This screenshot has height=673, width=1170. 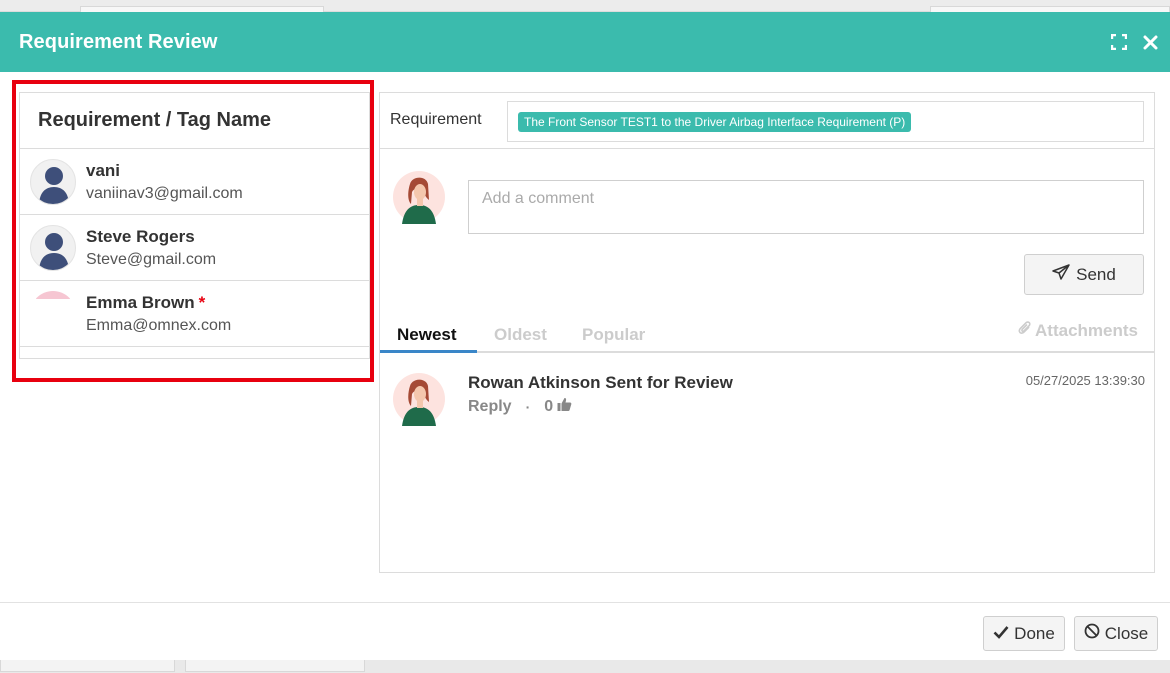 What do you see at coordinates (1061, 274) in the screenshot?
I see `send-plane-icon` at bounding box center [1061, 274].